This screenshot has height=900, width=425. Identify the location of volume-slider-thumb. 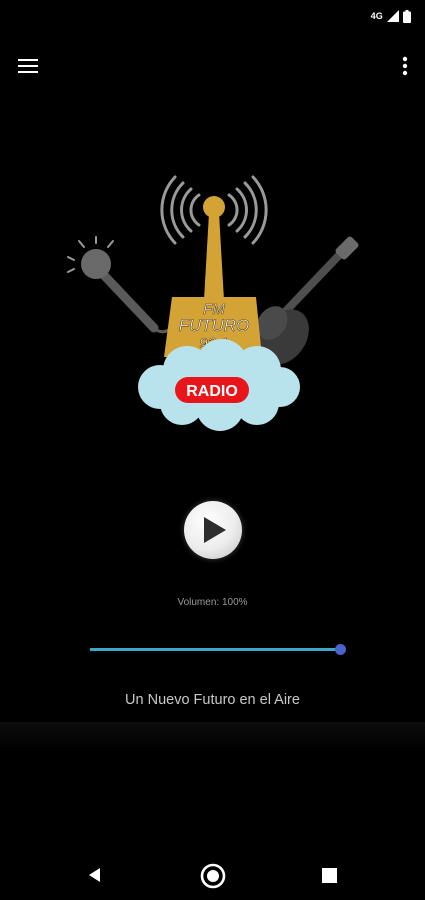
(340, 649).